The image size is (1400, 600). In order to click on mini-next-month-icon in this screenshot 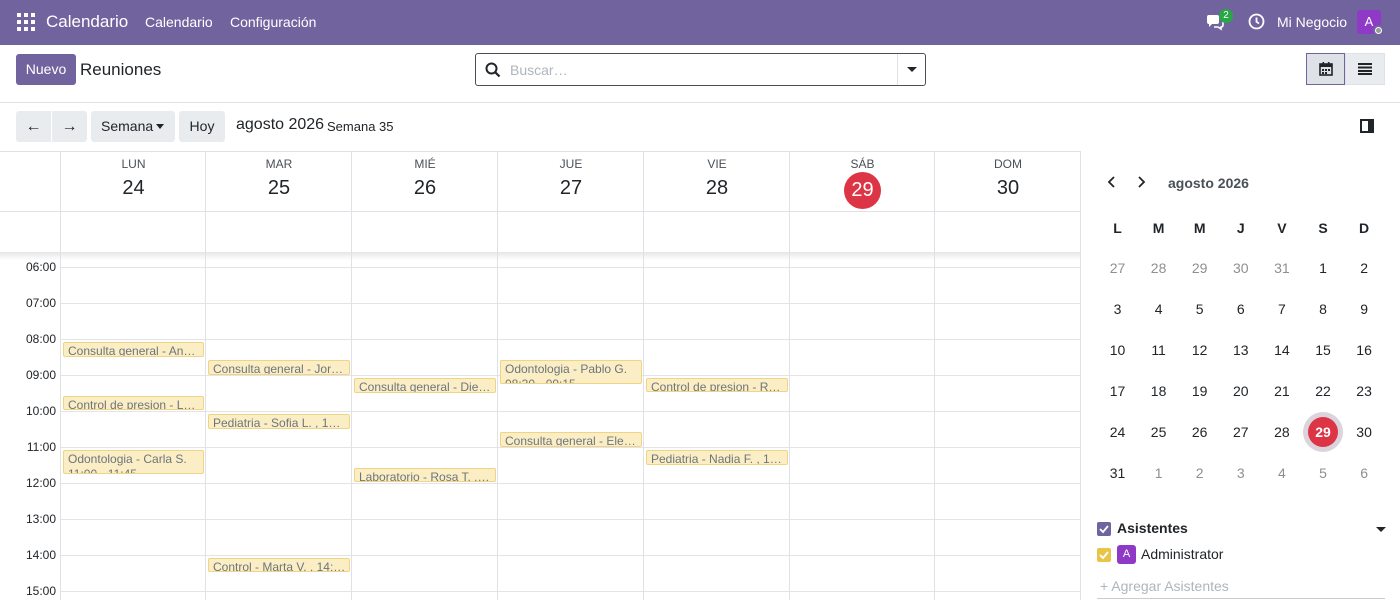, I will do `click(1141, 182)`.